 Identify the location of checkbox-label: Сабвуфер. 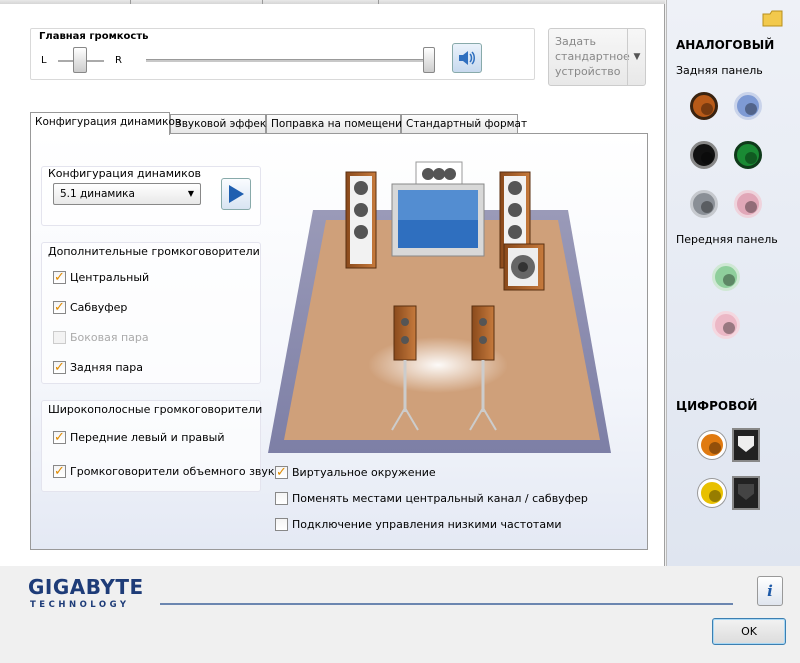
(99, 307).